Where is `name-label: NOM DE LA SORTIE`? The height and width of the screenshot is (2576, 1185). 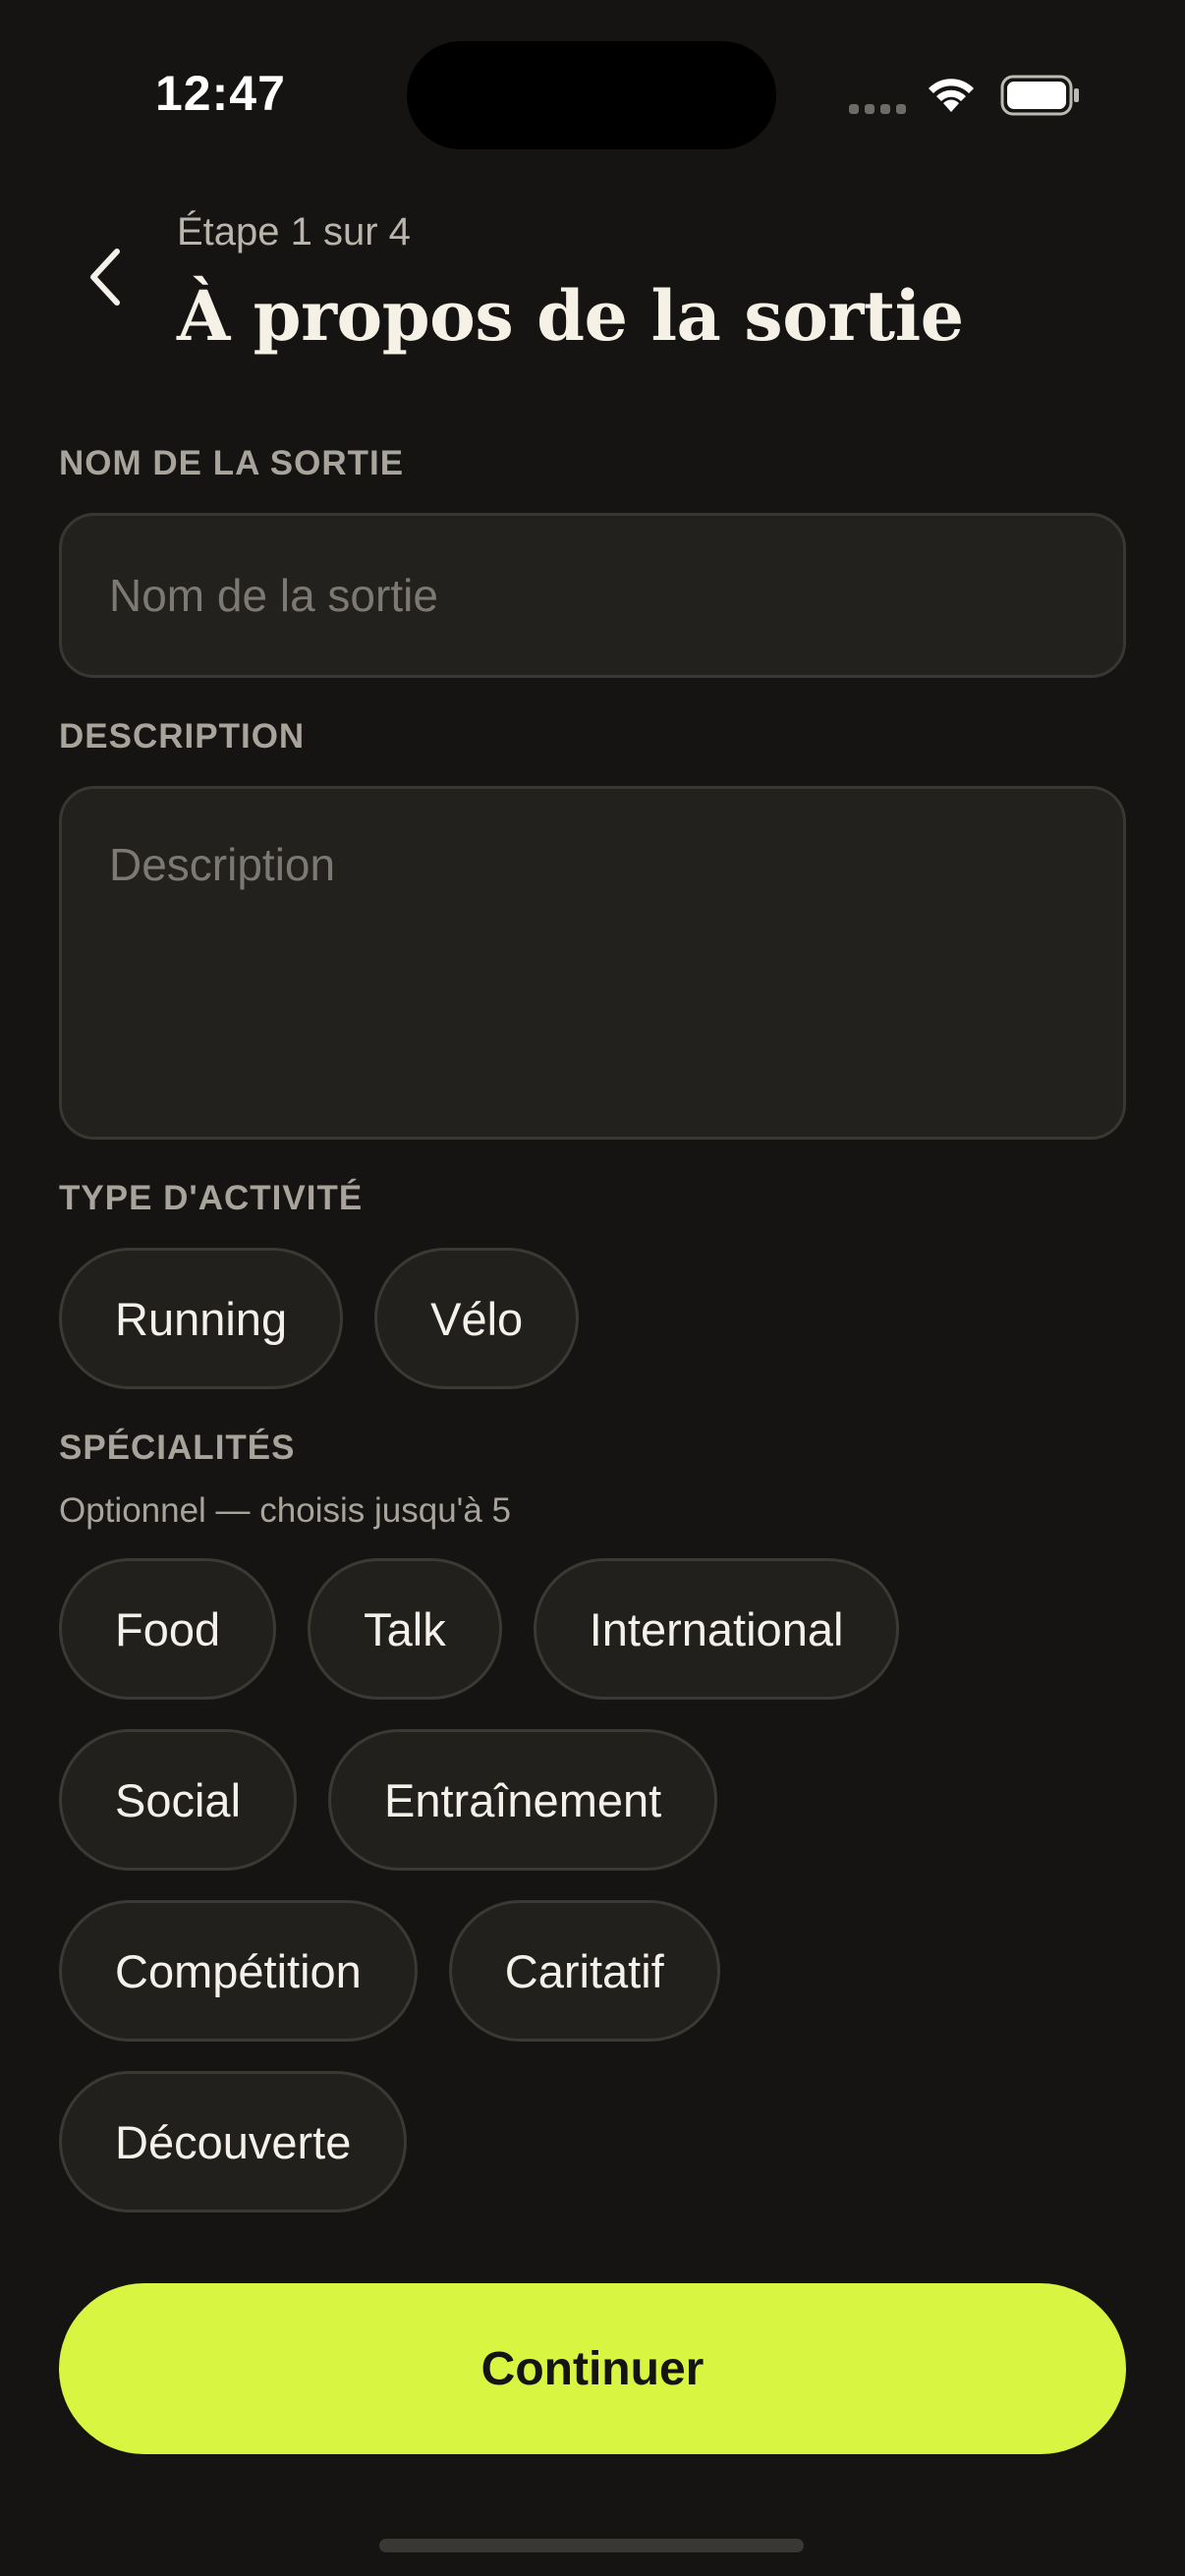
name-label: NOM DE LA SORTIE is located at coordinates (232, 463).